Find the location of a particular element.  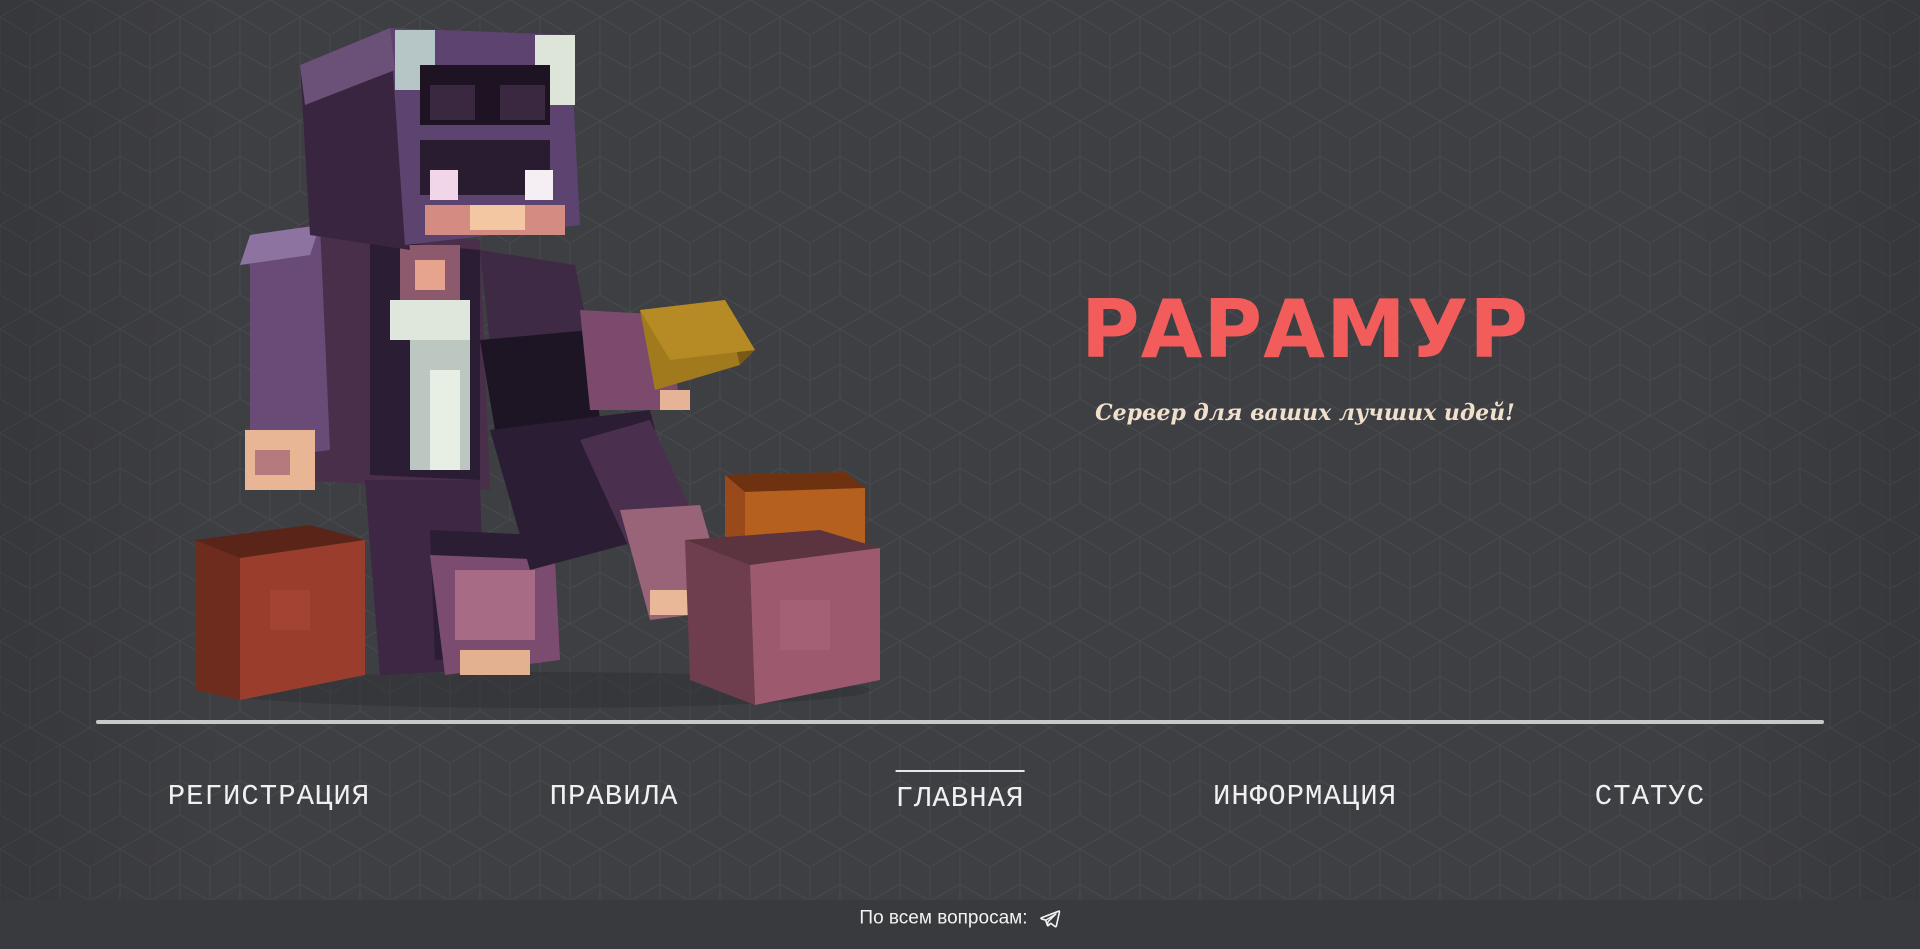

nav-item-rules: ПРАВИЛА is located at coordinates (614, 791).